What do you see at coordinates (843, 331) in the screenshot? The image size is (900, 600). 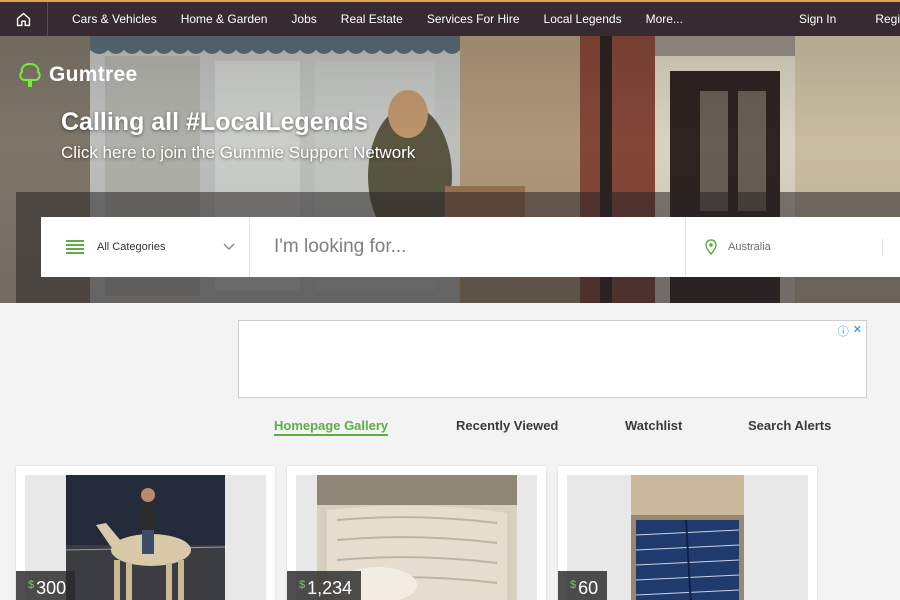 I see `info-icon: ⓘ` at bounding box center [843, 331].